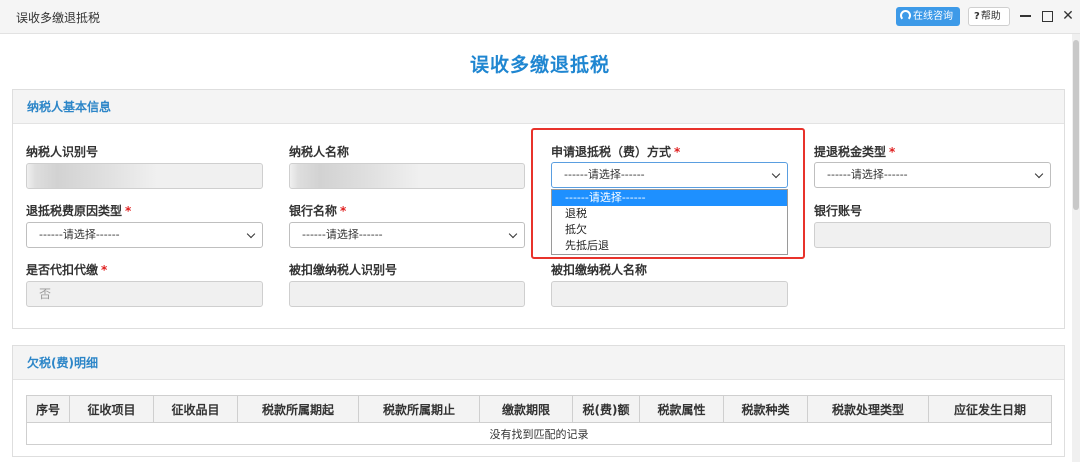  What do you see at coordinates (79, 234) in the screenshot?
I see `reason-type-value: ------请选择------` at bounding box center [79, 234].